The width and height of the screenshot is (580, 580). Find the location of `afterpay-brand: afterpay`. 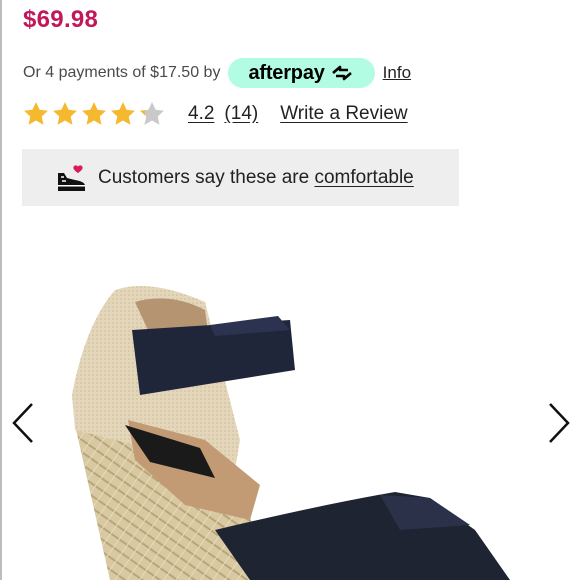

afterpay-brand: afterpay is located at coordinates (286, 72).